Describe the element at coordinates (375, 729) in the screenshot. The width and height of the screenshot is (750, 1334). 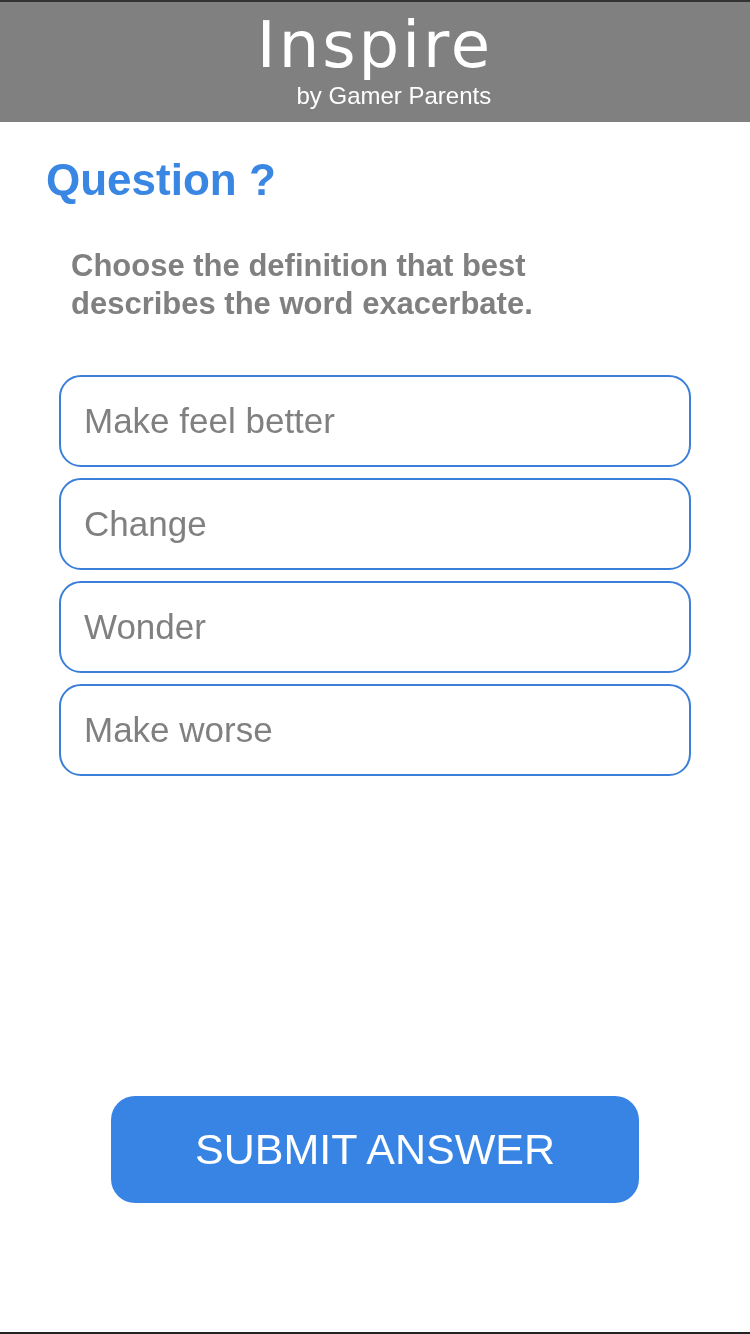
I see `answer-option: Make worse` at that location.